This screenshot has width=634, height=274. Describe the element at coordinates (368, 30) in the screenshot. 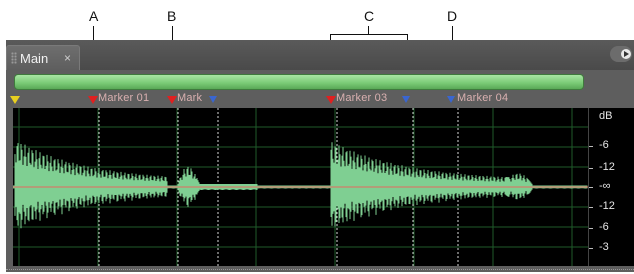

I see `callout-line-c` at that location.